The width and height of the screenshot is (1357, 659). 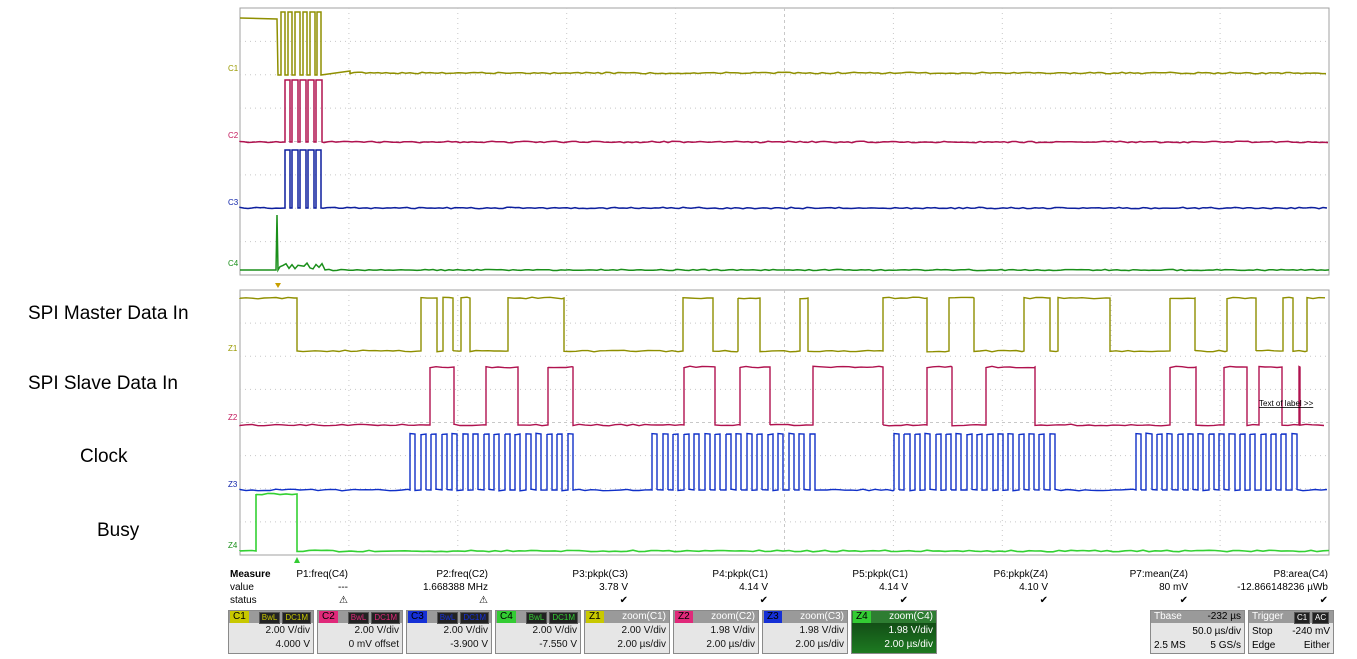 What do you see at coordinates (418, 587) in the screenshot?
I see `measure-param-value: 1.668388 MHz` at bounding box center [418, 587].